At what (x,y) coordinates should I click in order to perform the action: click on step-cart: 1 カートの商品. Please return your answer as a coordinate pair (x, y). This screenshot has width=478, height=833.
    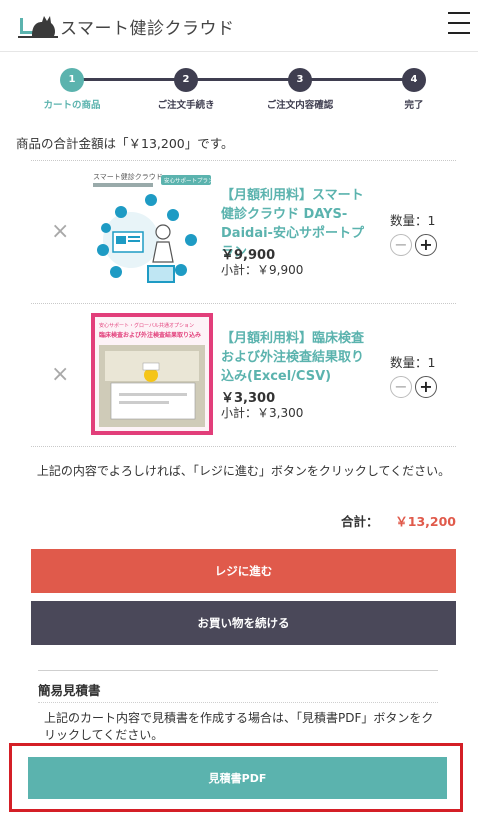
    Looking at the image, I should click on (72, 89).